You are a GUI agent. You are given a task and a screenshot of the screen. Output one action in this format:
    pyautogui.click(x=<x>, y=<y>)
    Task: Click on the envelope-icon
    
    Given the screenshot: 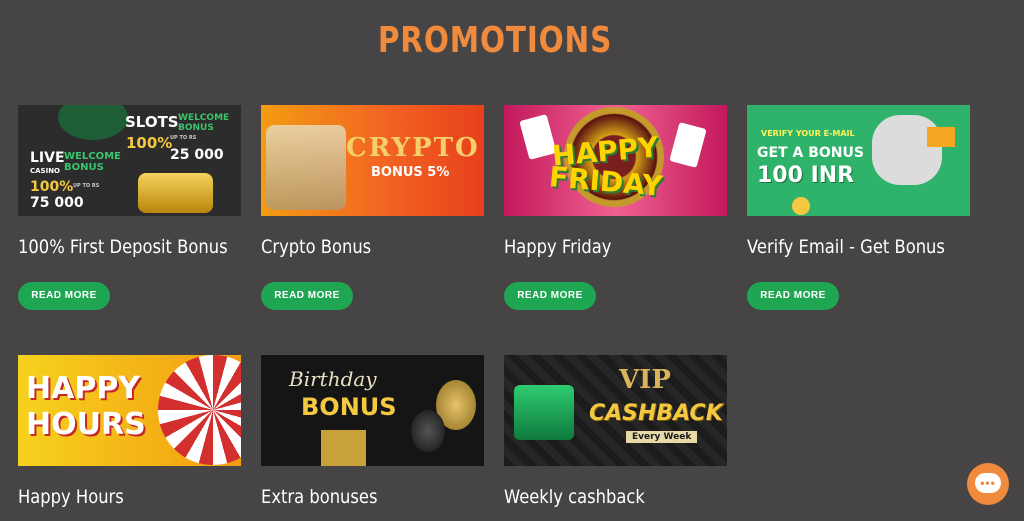 What is the action you would take?
    pyautogui.click(x=941, y=137)
    